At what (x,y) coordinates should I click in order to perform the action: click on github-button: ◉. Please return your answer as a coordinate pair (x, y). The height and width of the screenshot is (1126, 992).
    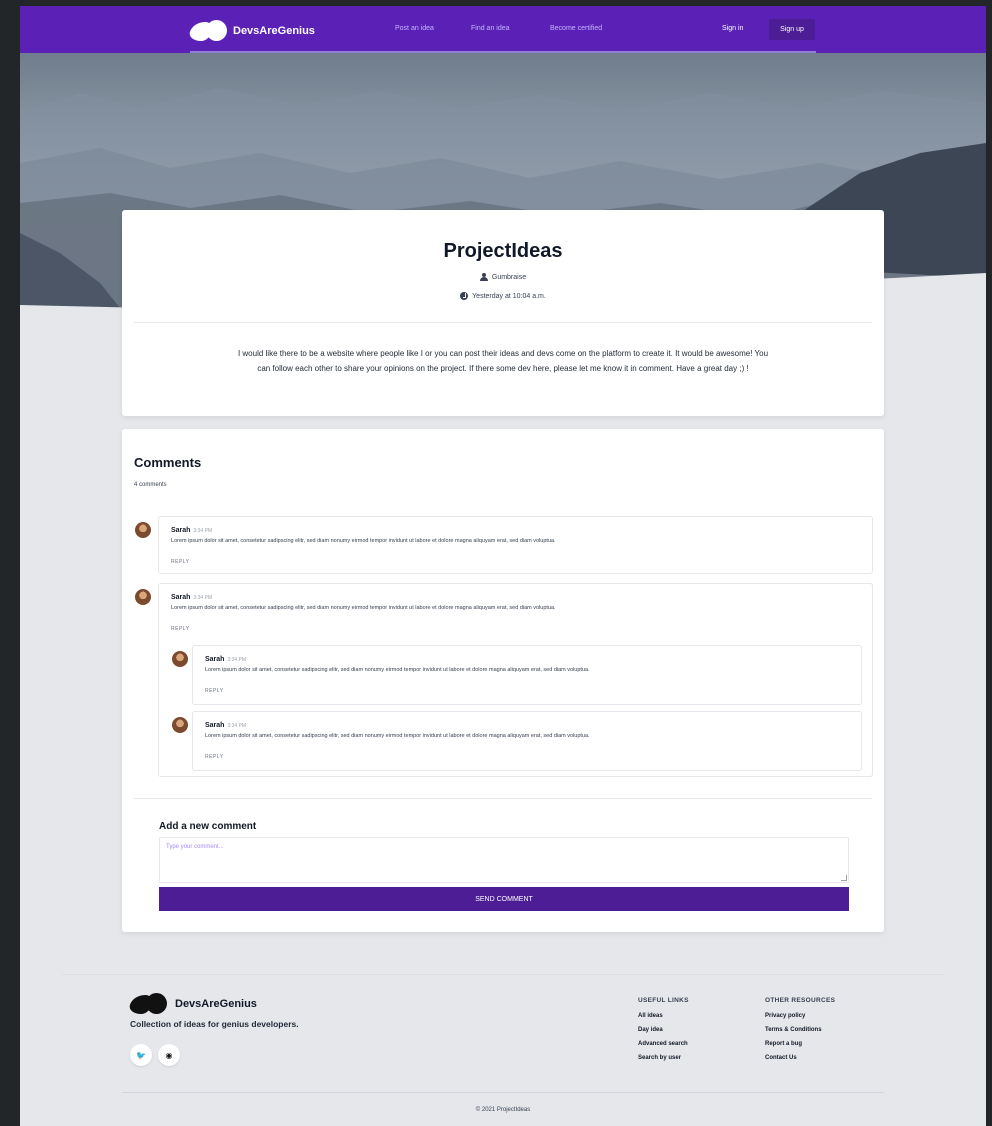
    Looking at the image, I should click on (169, 1055).